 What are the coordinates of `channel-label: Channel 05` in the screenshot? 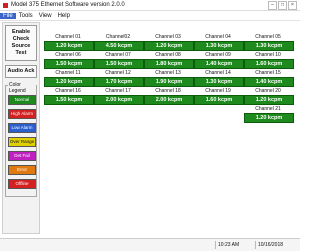 It's located at (268, 37).